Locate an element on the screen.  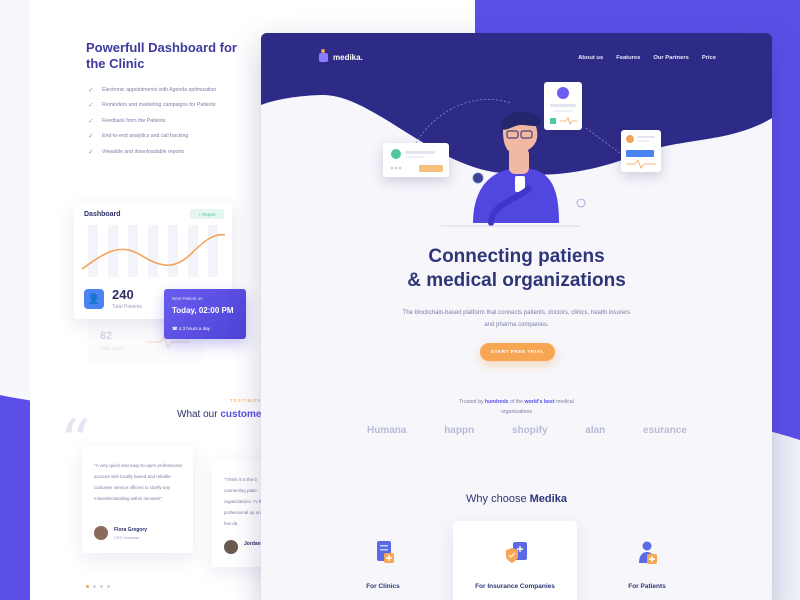
report-button: ↓ Report is located at coordinates (207, 214).